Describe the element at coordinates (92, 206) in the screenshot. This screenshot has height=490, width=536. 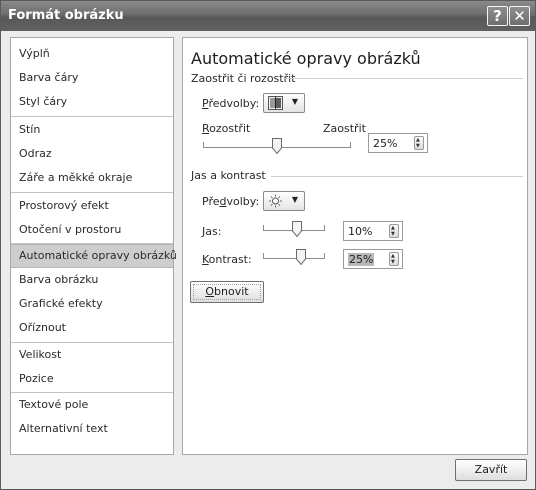
I see `sidebar-item-3d-format: Prostorový efekt` at that location.